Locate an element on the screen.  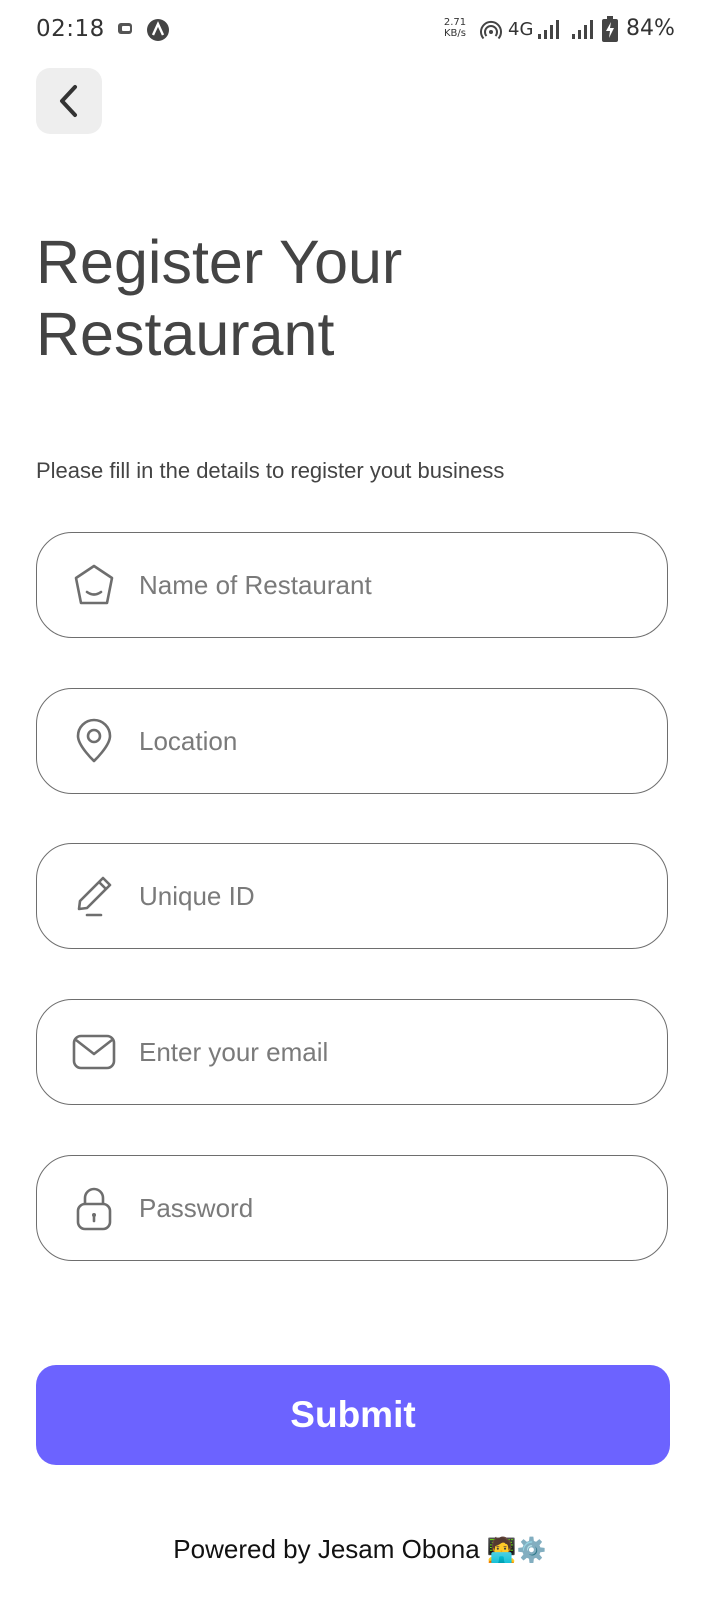
unique-id-field is located at coordinates (352, 896).